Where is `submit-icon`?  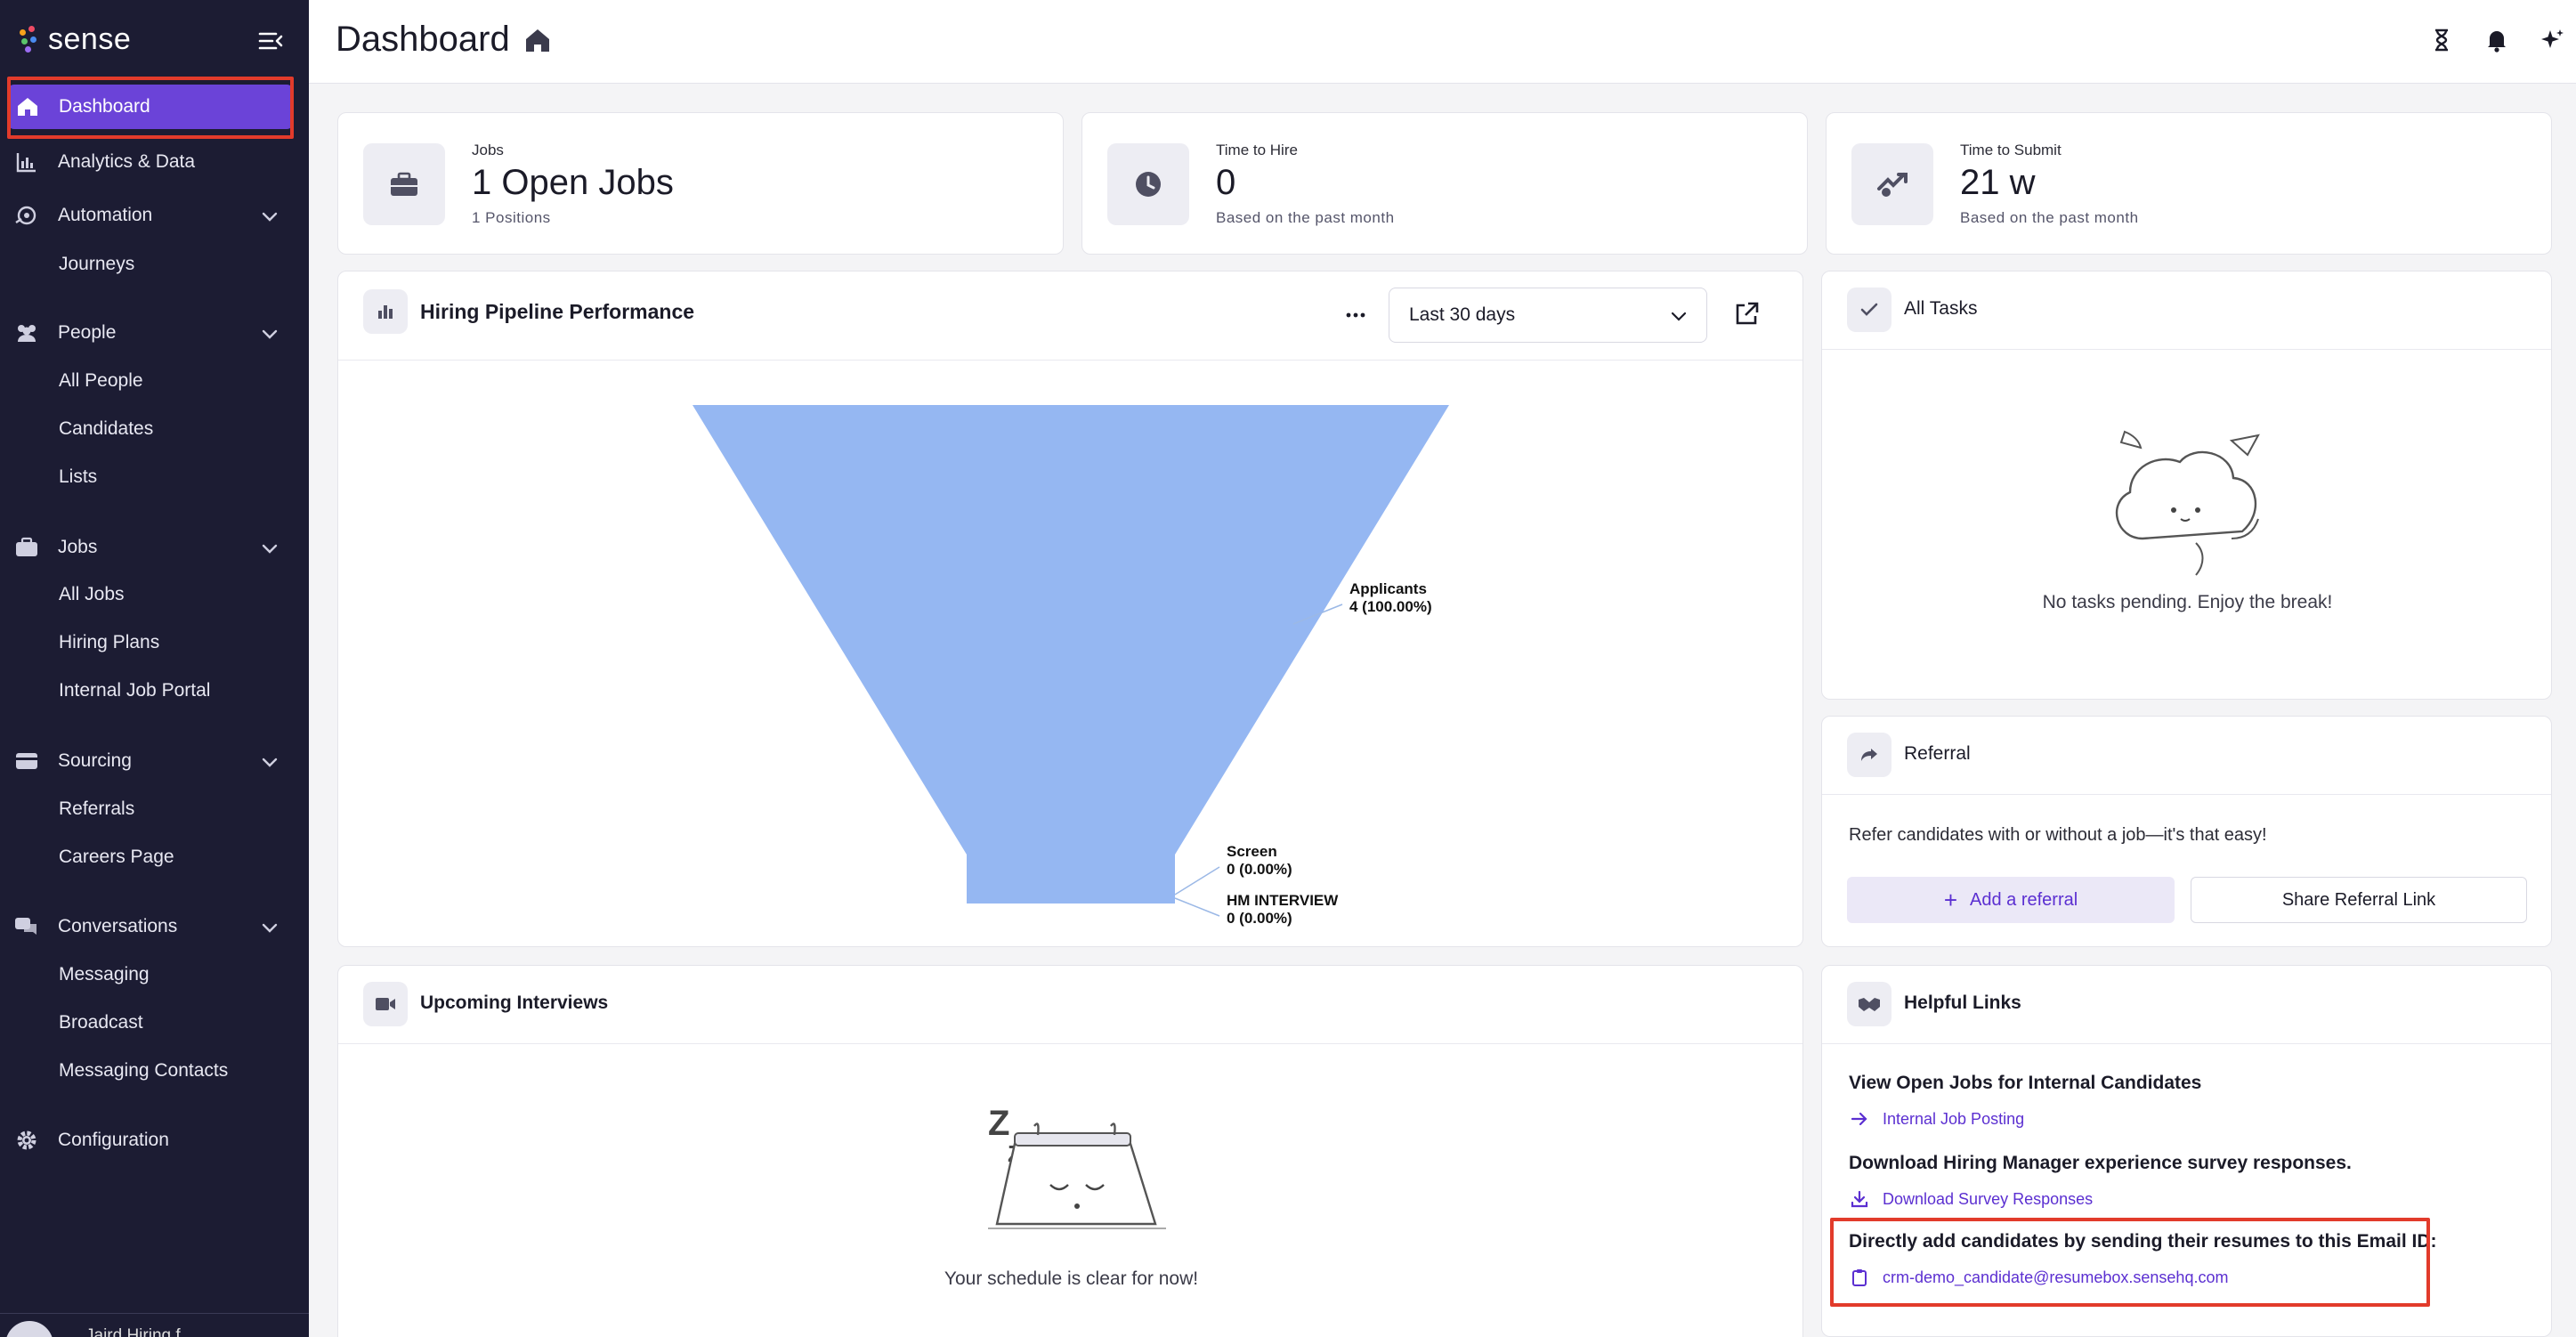
submit-icon is located at coordinates (1892, 184).